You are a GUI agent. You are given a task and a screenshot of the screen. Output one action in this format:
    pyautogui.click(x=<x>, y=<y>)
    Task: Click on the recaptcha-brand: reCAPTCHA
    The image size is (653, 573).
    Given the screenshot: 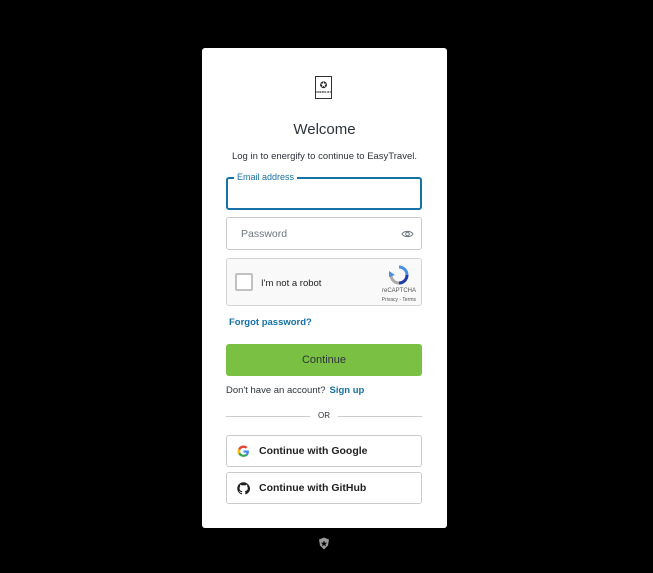 What is the action you would take?
    pyautogui.click(x=398, y=291)
    